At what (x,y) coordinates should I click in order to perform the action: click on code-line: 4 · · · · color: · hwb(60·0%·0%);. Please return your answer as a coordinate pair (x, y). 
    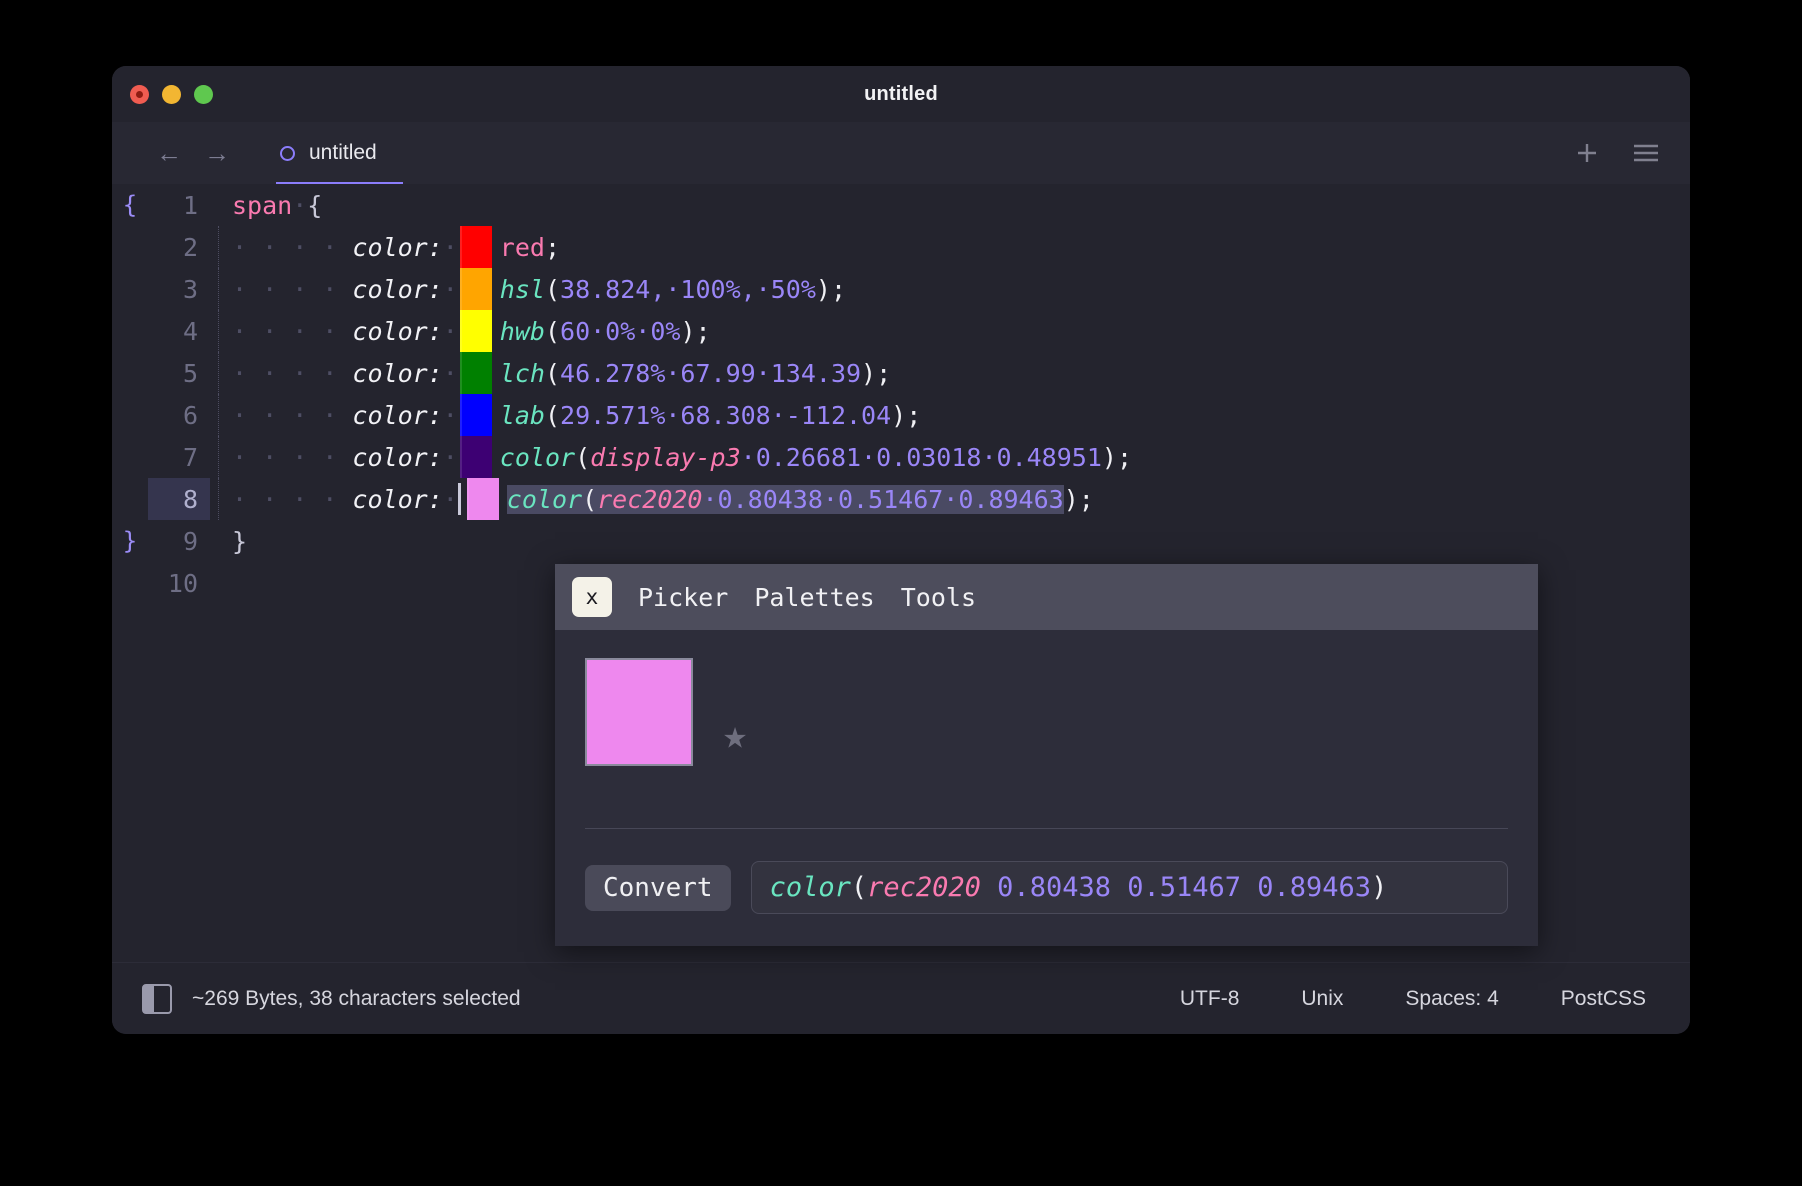
    Looking at the image, I should click on (901, 331).